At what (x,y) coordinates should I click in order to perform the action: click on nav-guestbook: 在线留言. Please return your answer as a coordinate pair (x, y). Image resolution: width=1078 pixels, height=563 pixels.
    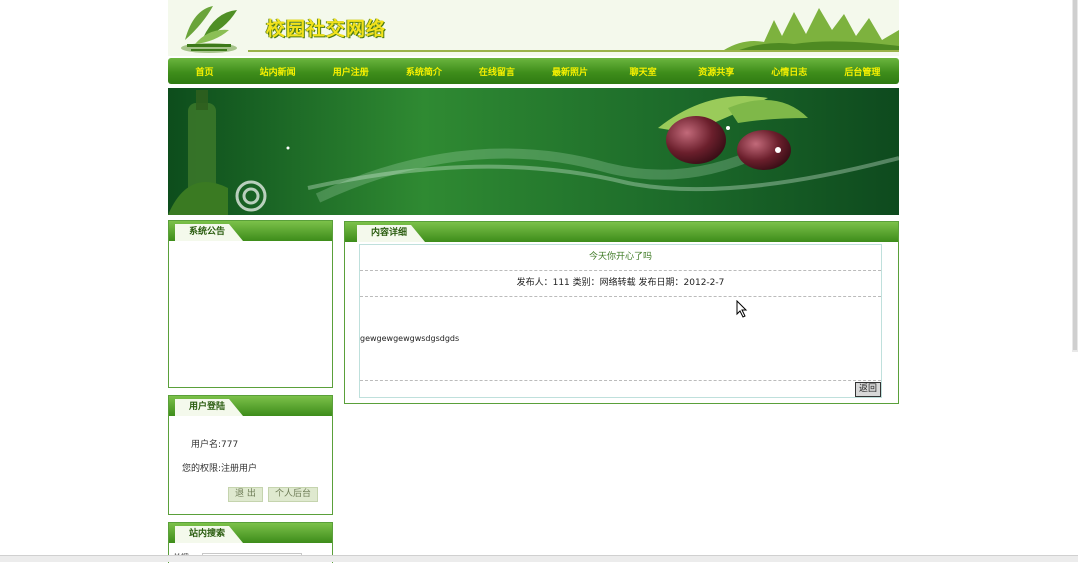
    Looking at the image, I should click on (496, 71).